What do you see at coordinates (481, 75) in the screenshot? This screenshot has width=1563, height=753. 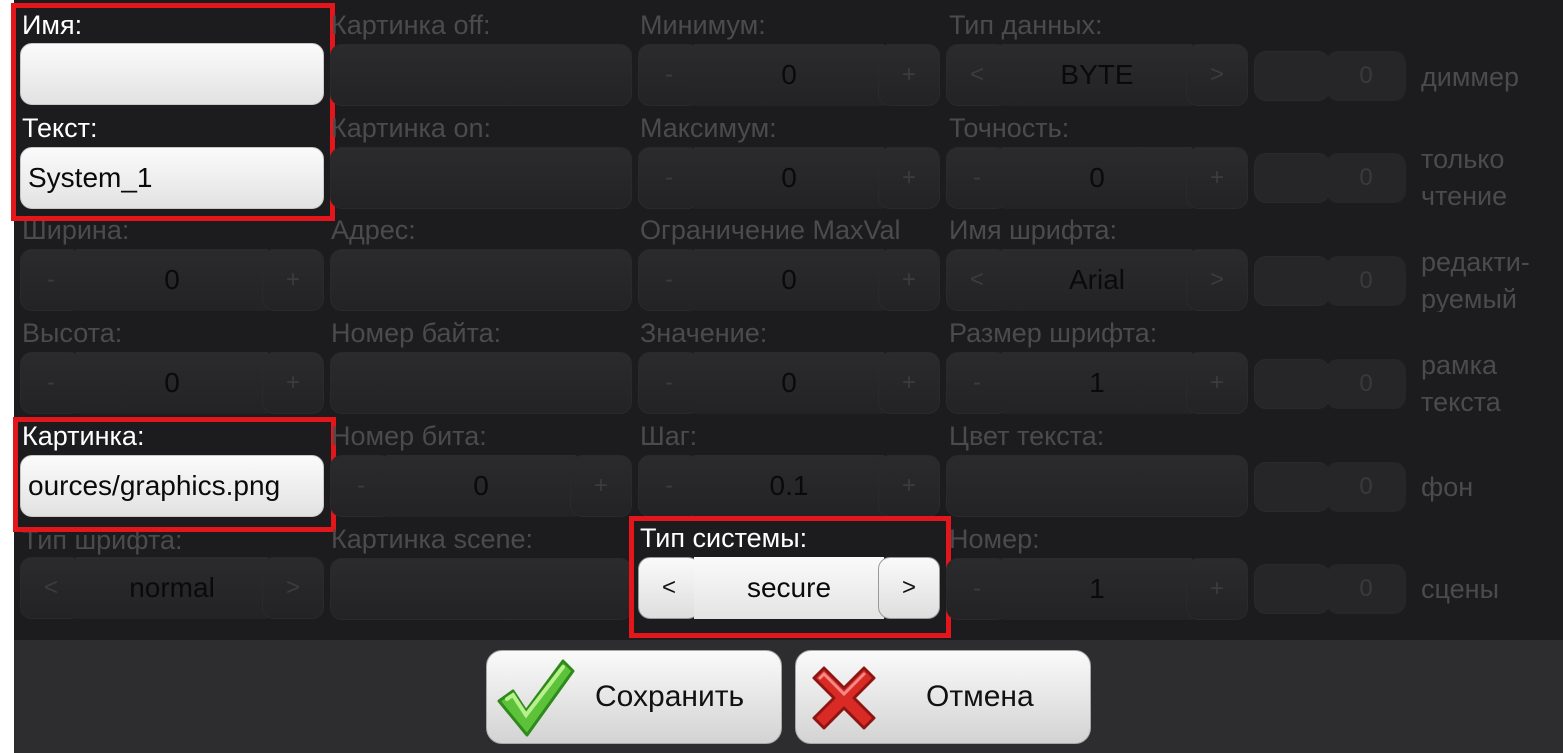 I see `image-off-field` at bounding box center [481, 75].